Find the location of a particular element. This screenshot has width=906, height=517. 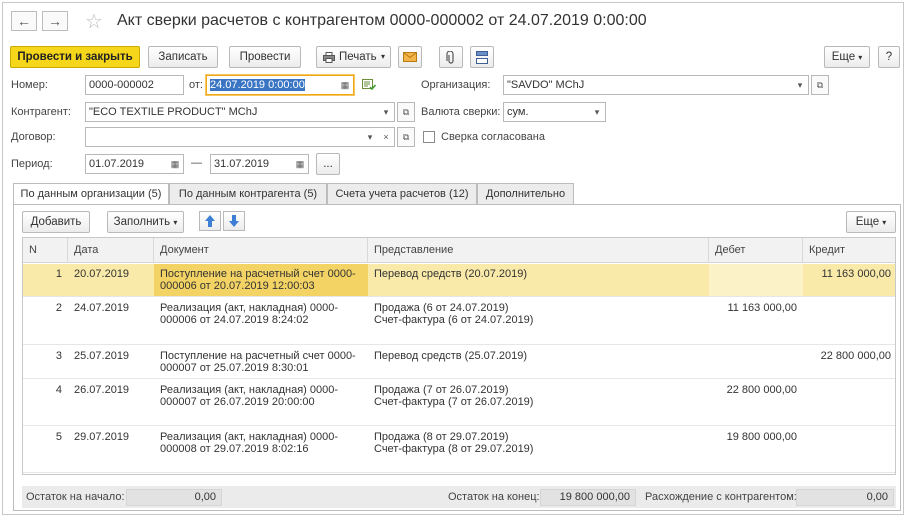

row-date: 24.07.2019 is located at coordinates (102, 308).